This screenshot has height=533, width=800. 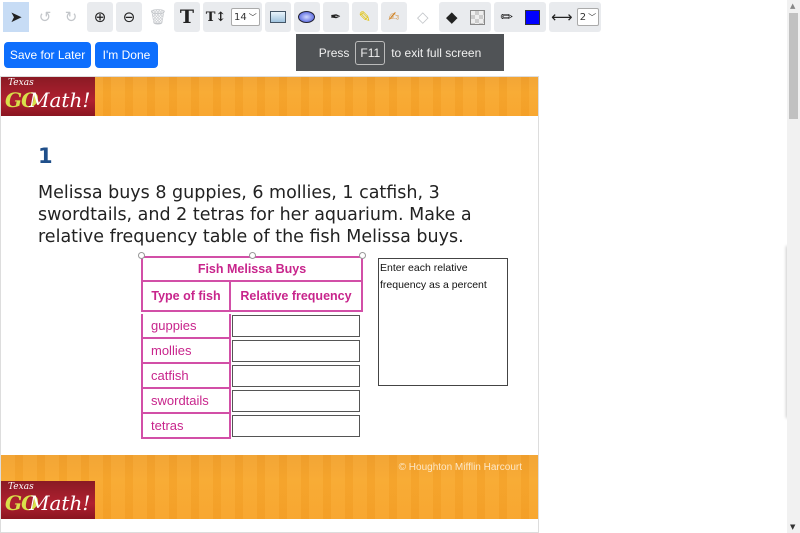 I want to click on fish-name: guppies, so click(x=186, y=326).